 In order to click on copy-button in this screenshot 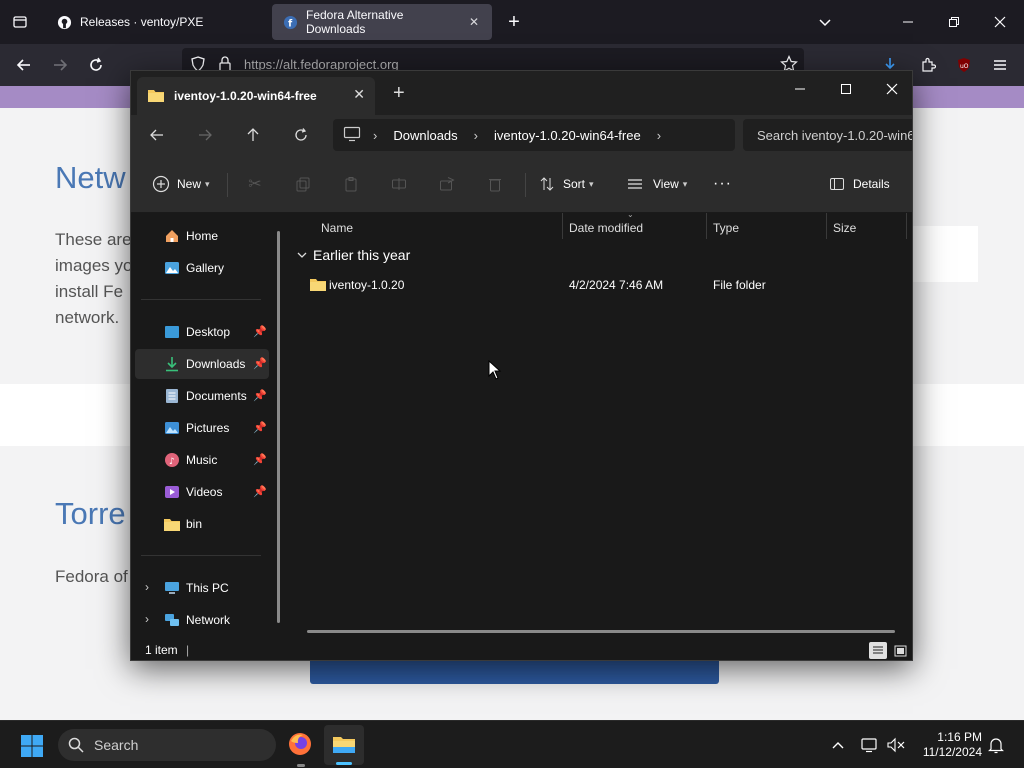, I will do `click(303, 184)`.